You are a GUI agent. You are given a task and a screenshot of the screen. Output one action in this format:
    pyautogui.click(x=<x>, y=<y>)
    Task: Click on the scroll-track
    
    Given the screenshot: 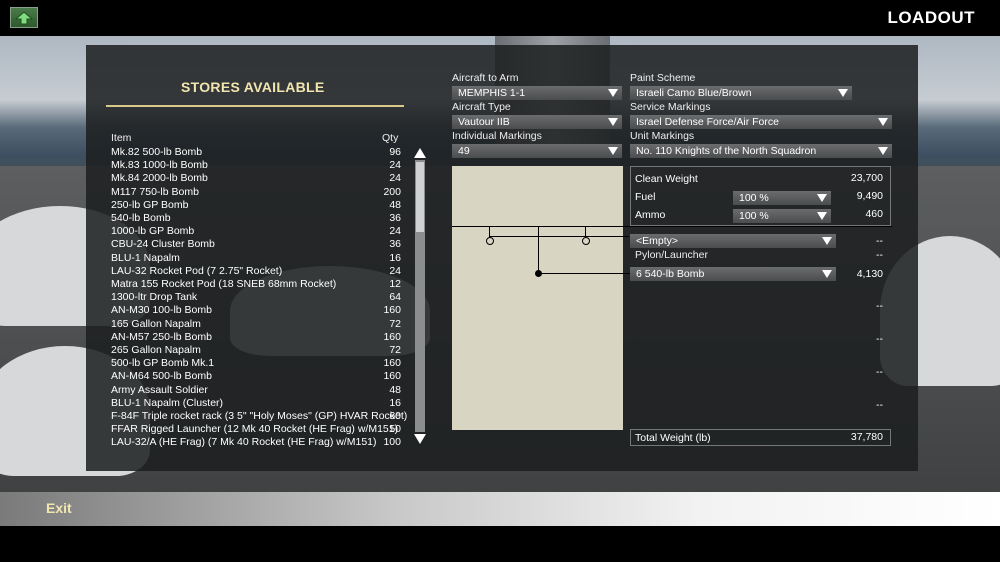 What is the action you would take?
    pyautogui.click(x=420, y=296)
    